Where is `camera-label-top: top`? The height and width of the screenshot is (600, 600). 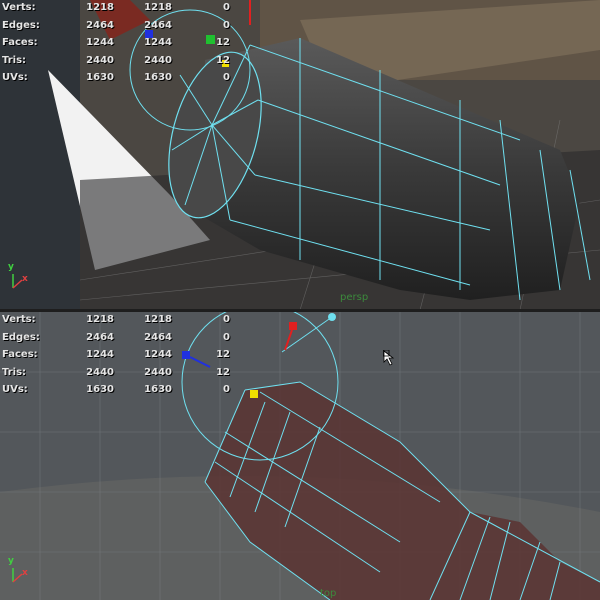
camera-label-top: top is located at coordinates (328, 593).